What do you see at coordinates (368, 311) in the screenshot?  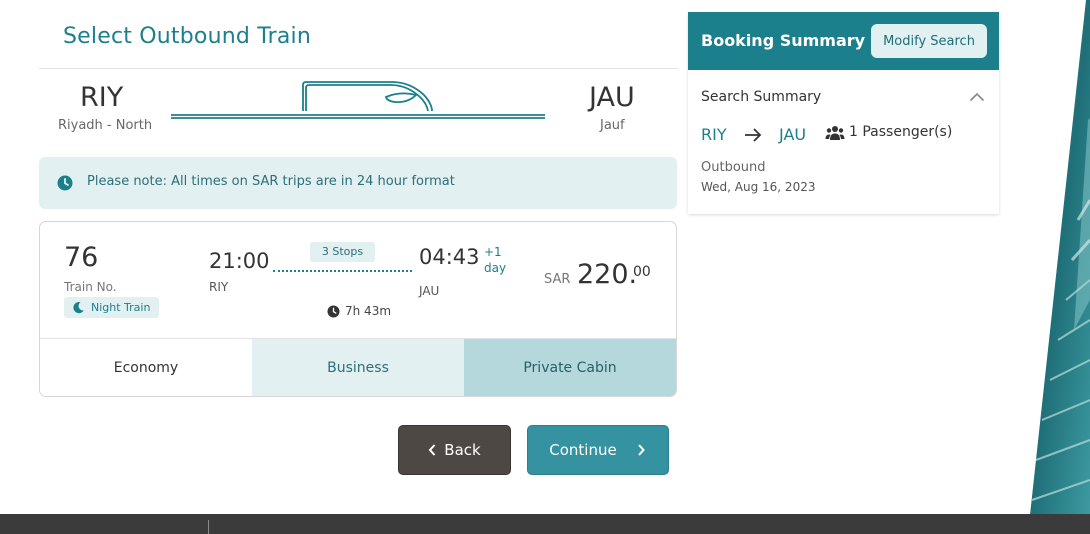 I see `duration-text: 7h 43m` at bounding box center [368, 311].